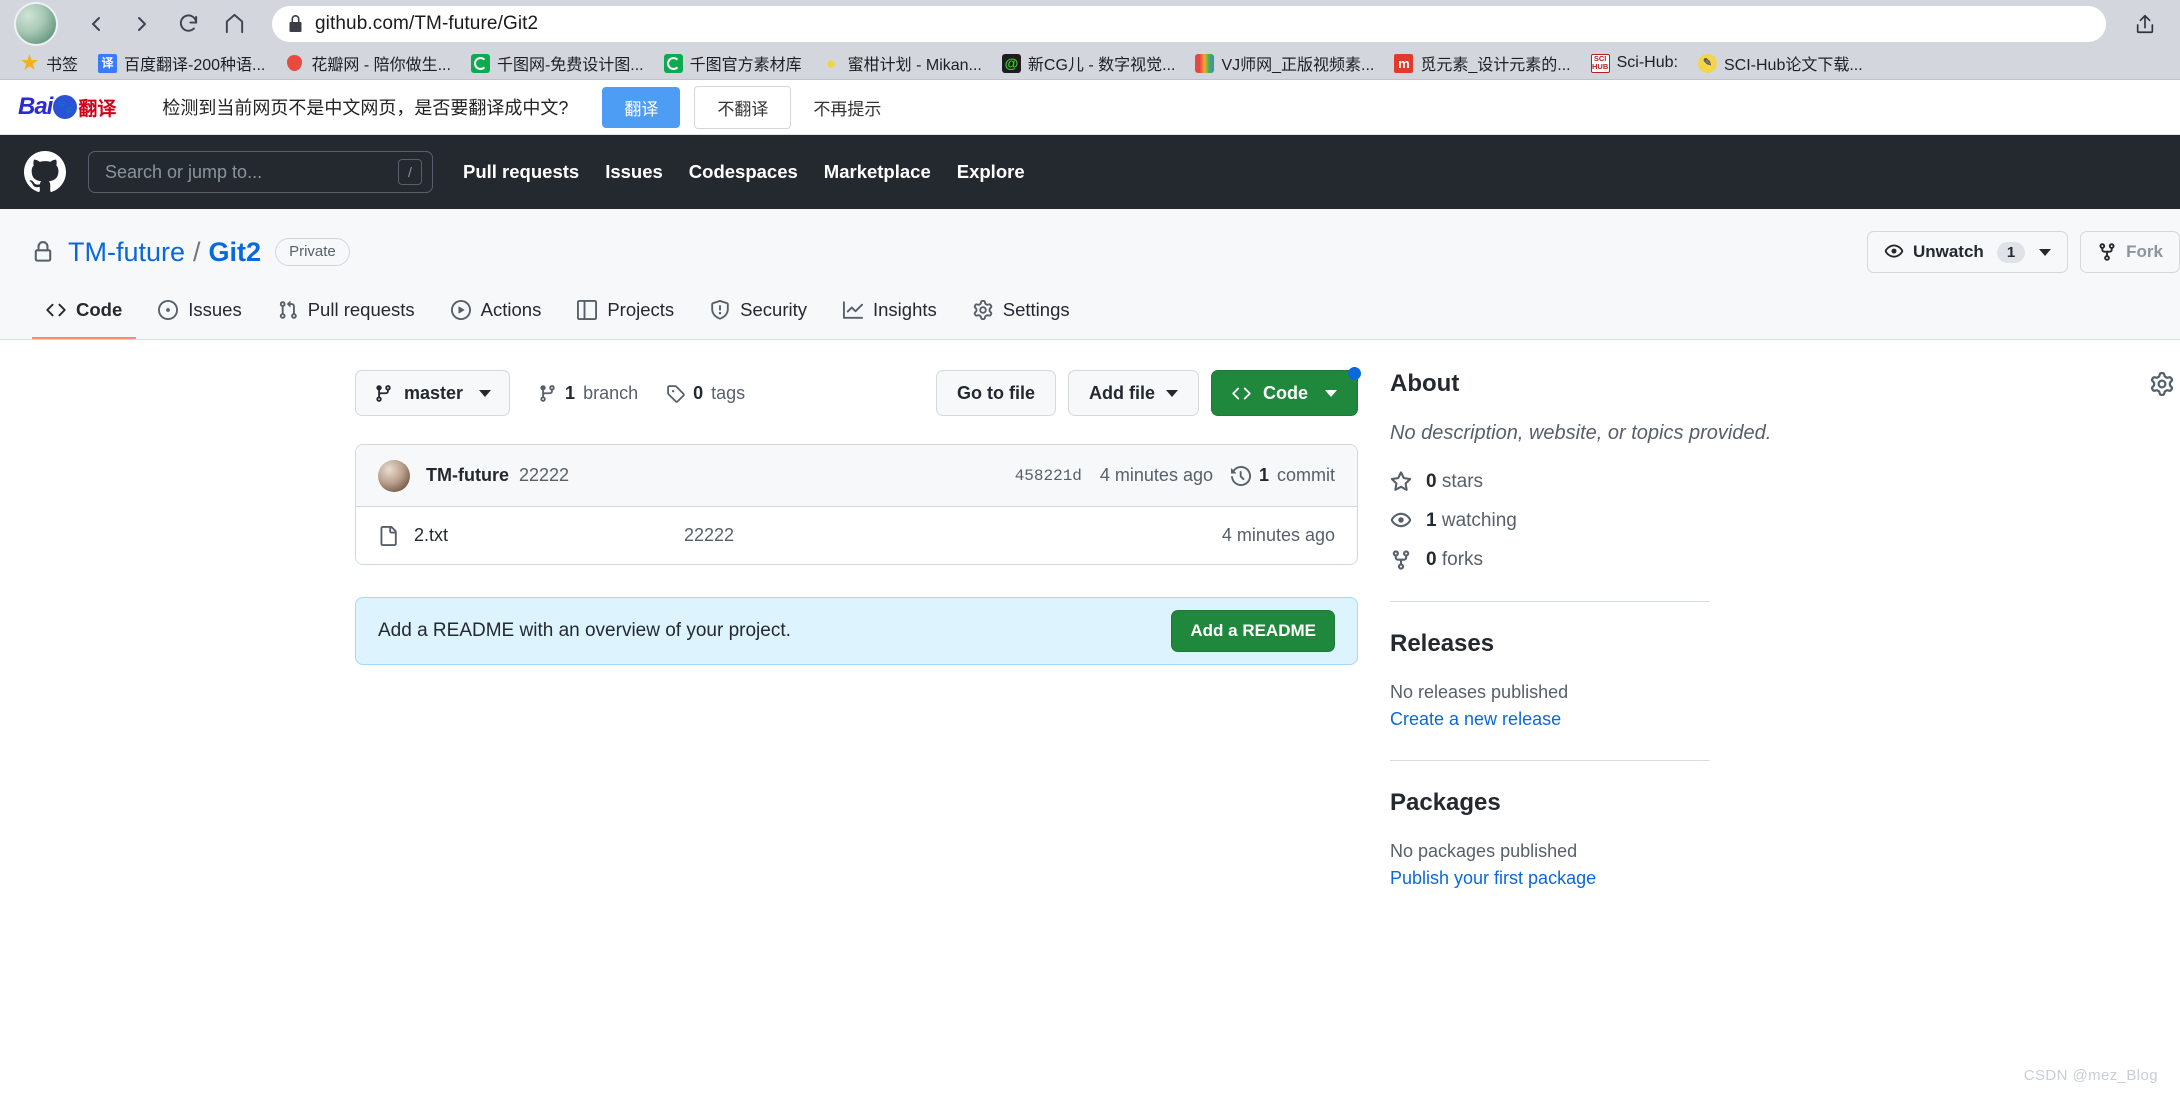  What do you see at coordinates (1240, 475) in the screenshot?
I see `history-icon` at bounding box center [1240, 475].